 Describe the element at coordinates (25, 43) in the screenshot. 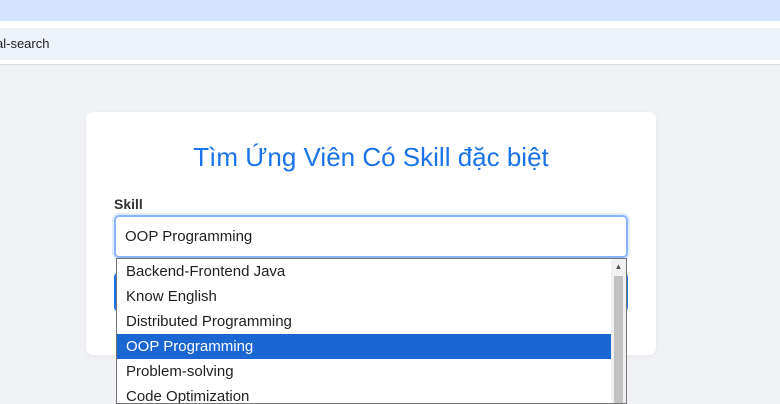

I see `url-text: al-search` at that location.